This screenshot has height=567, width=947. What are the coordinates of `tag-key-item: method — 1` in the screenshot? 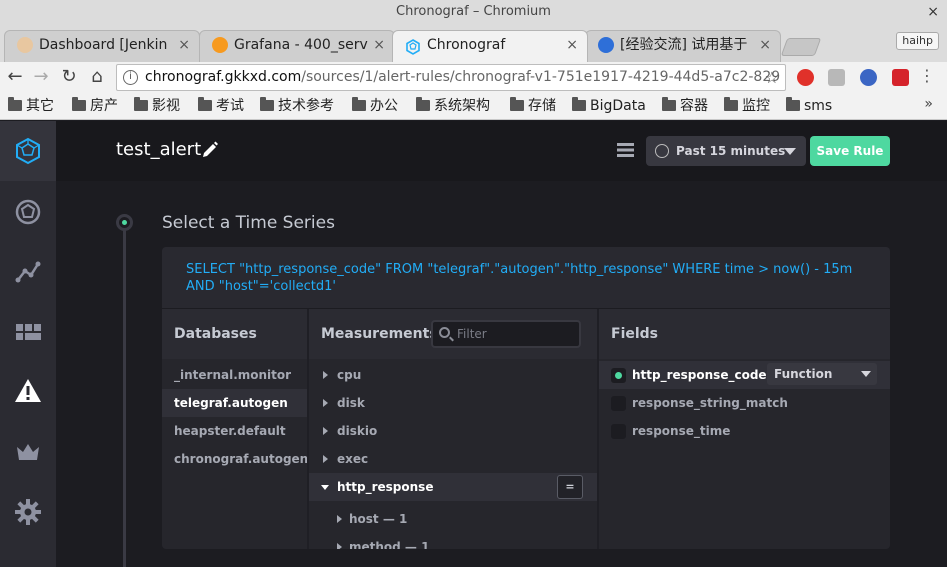 It's located at (453, 541).